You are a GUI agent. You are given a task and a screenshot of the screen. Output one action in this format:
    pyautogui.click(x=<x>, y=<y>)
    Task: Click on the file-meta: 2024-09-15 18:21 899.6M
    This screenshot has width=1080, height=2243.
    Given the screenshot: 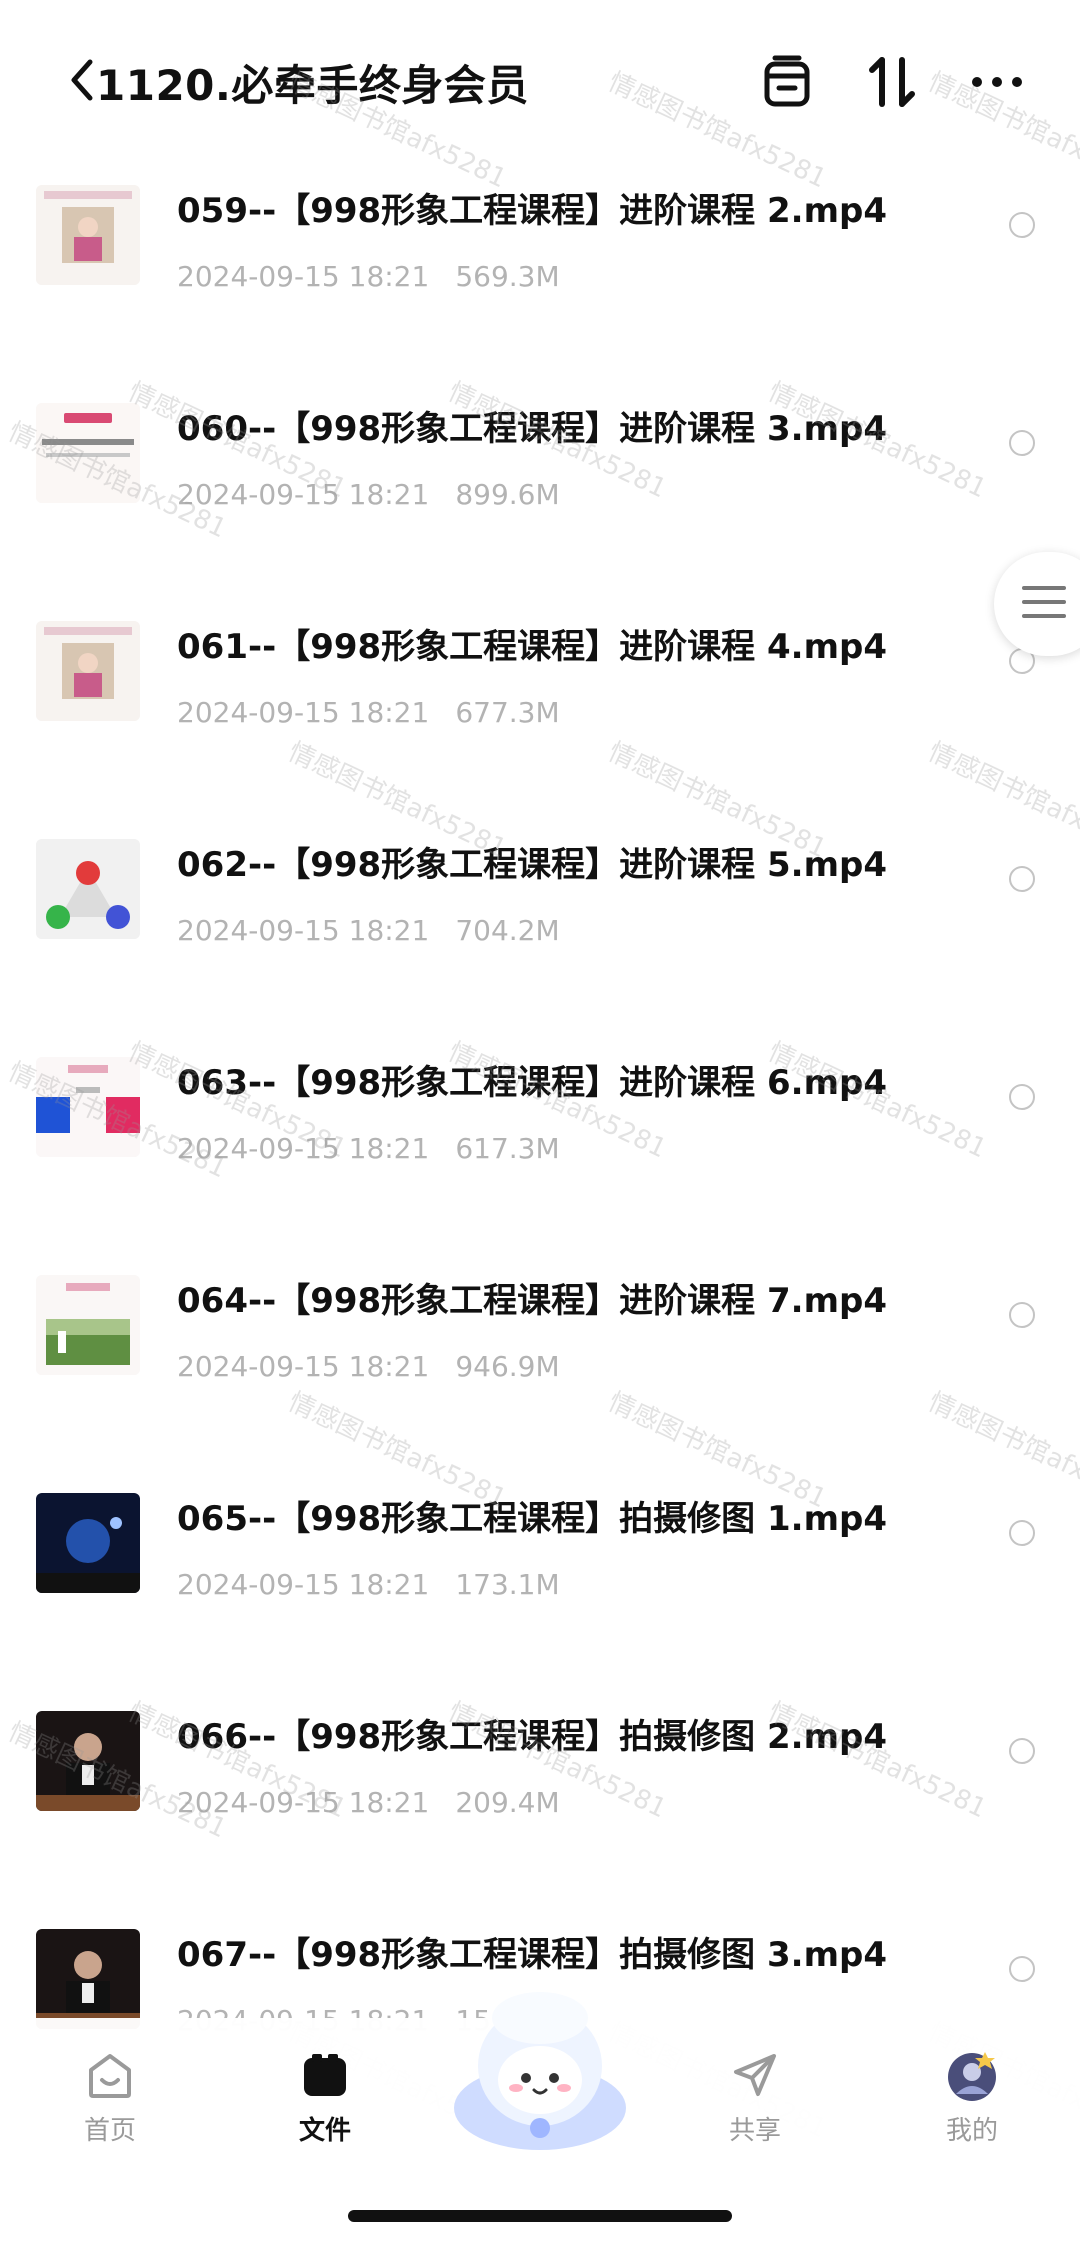 What is the action you would take?
    pyautogui.click(x=368, y=494)
    